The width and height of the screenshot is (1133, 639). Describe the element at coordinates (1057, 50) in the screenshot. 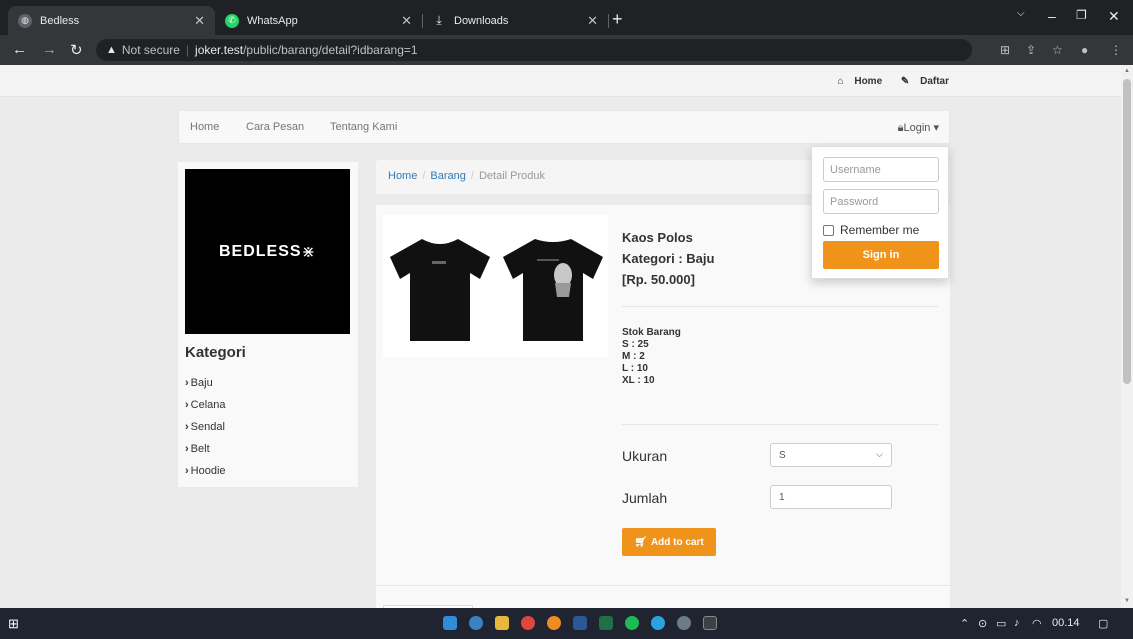

I see `bookmark-star-icon: ☆` at that location.